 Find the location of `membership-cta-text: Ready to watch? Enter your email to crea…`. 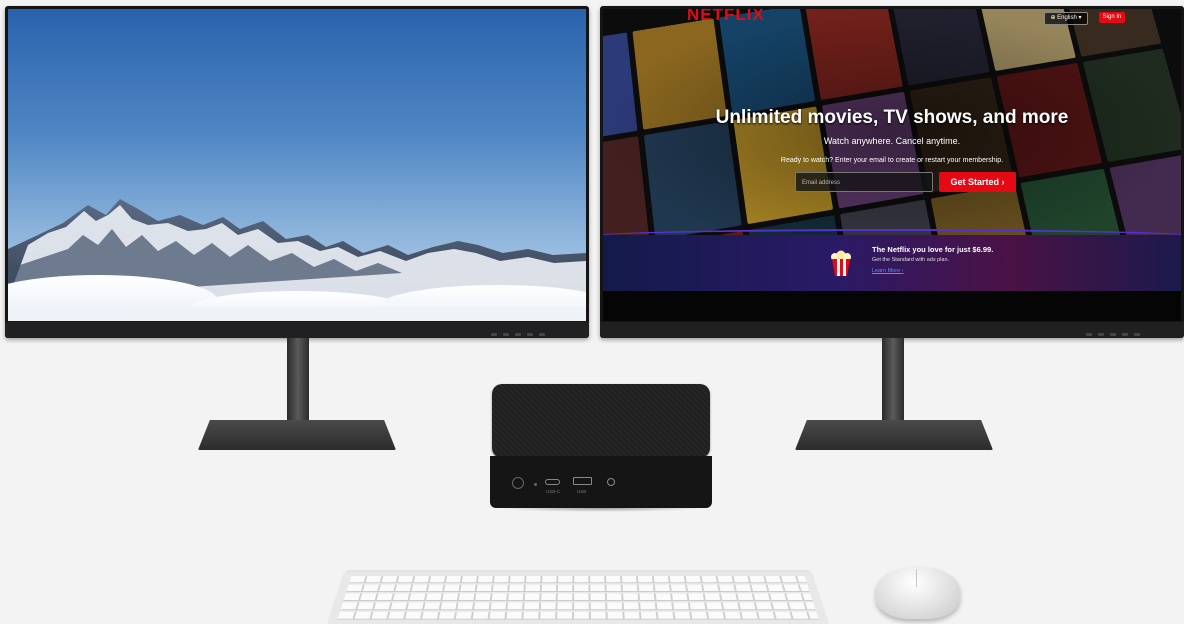

membership-cta-text: Ready to watch? Enter your email to crea… is located at coordinates (892, 160).